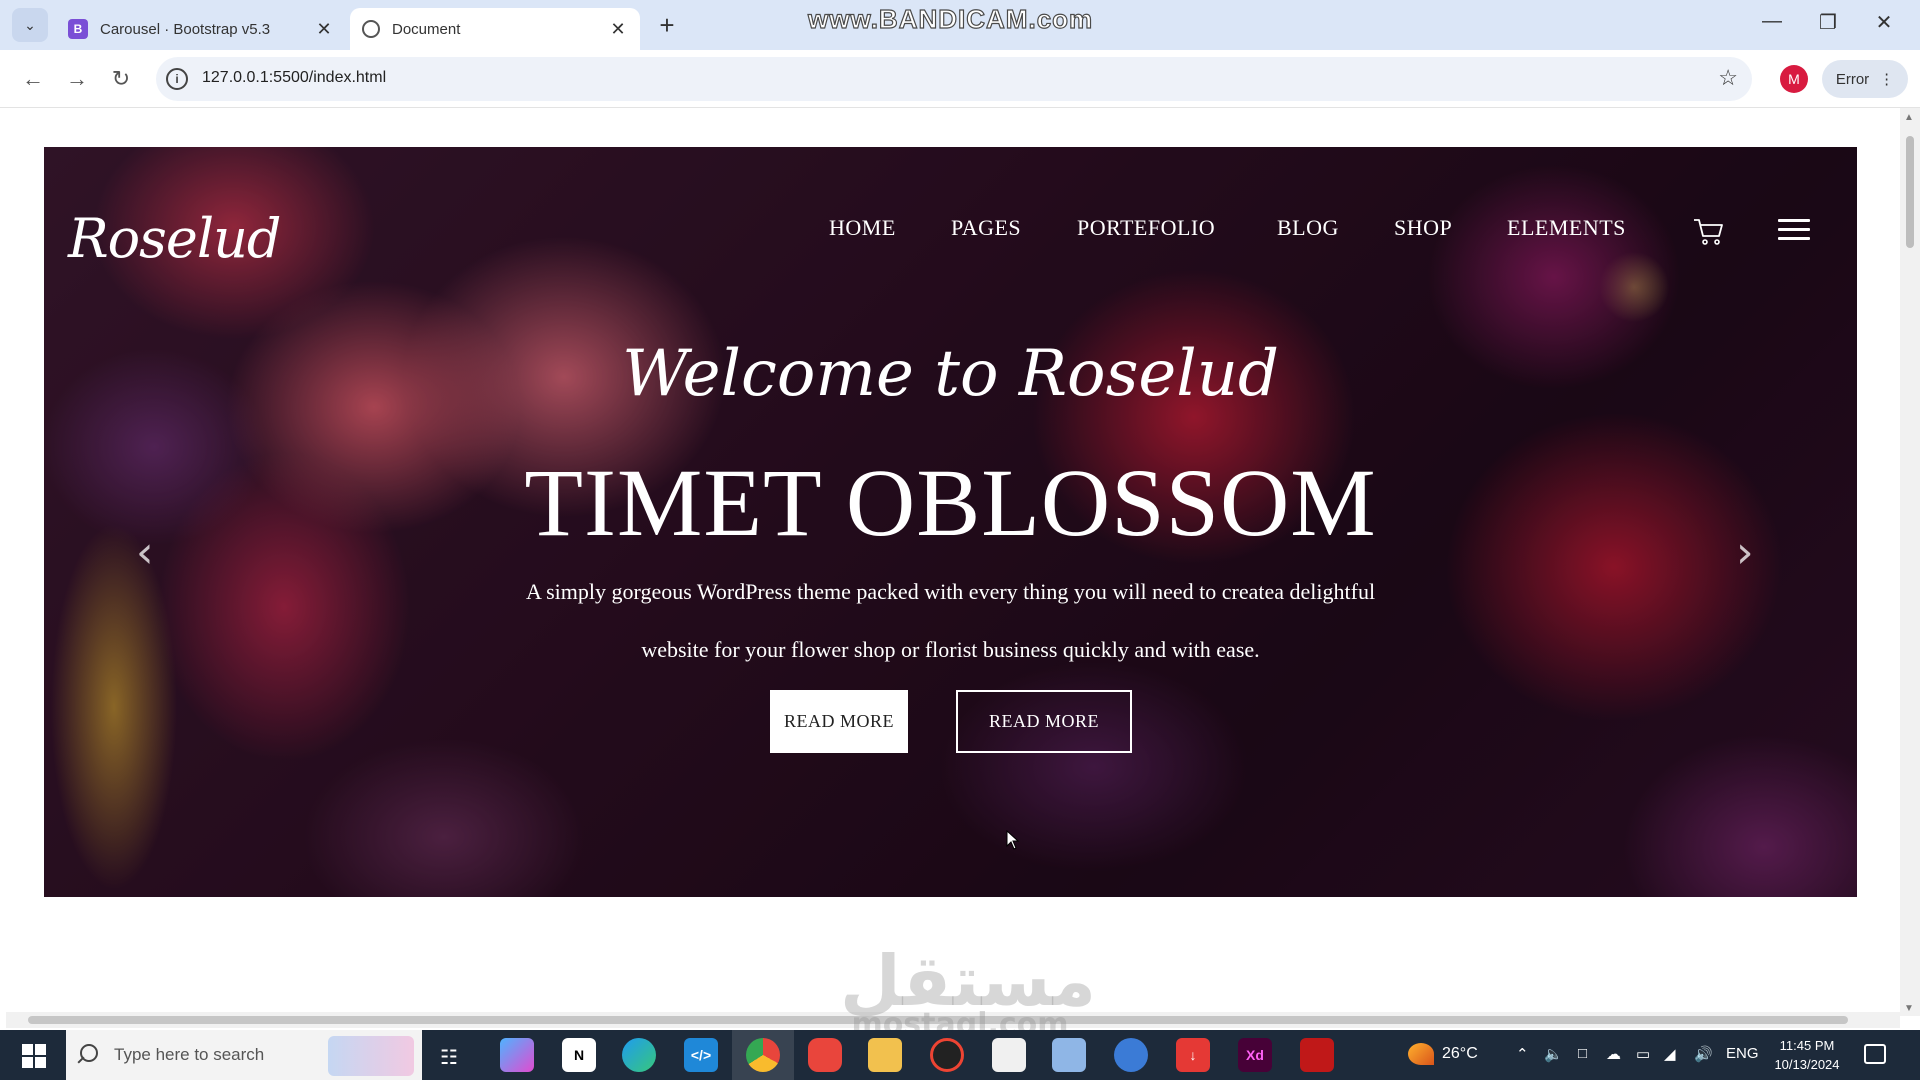 Image resolution: width=1920 pixels, height=1080 pixels. Describe the element at coordinates (1613, 1054) in the screenshot. I see `onedrive-icon: ☁` at that location.